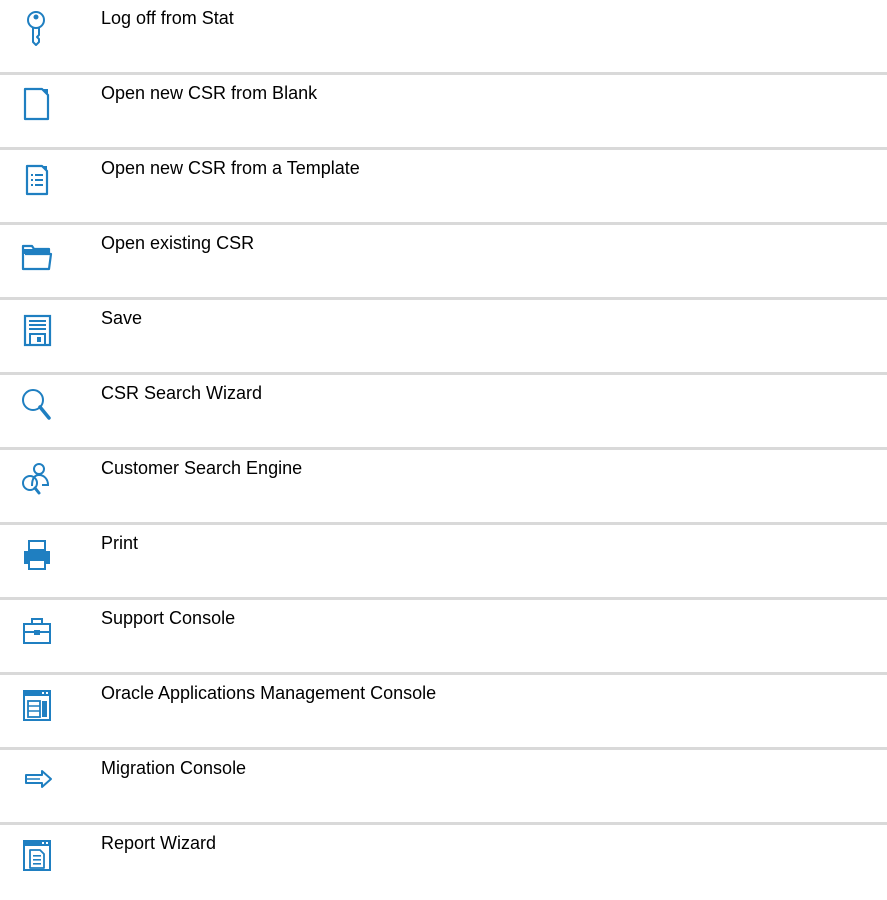  Describe the element at coordinates (269, 693) in the screenshot. I see `row-label: Oracle Applications Management Console` at that location.